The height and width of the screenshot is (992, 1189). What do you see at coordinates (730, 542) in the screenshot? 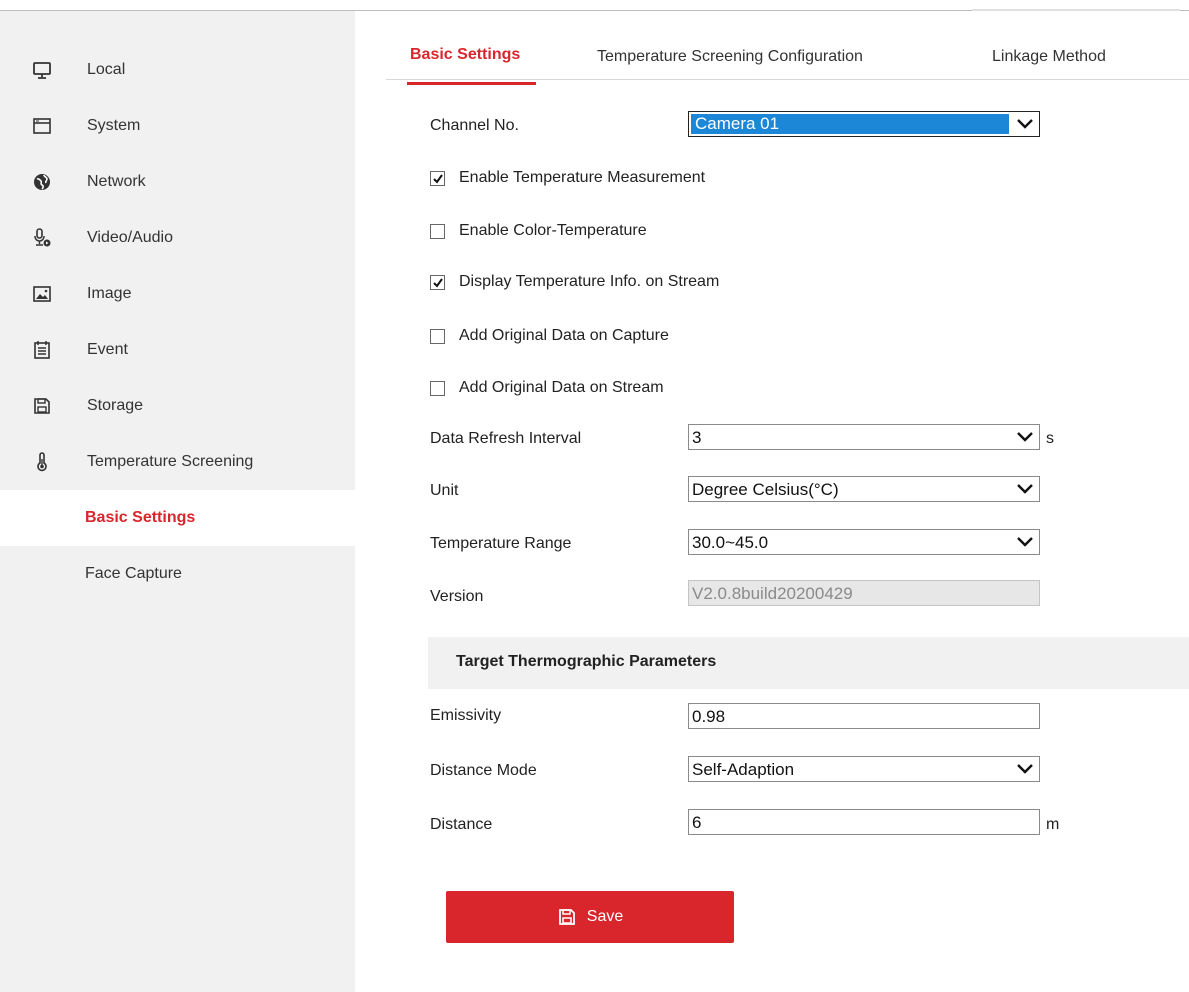
I see `temperature-range-value: 30.0~45.0` at bounding box center [730, 542].